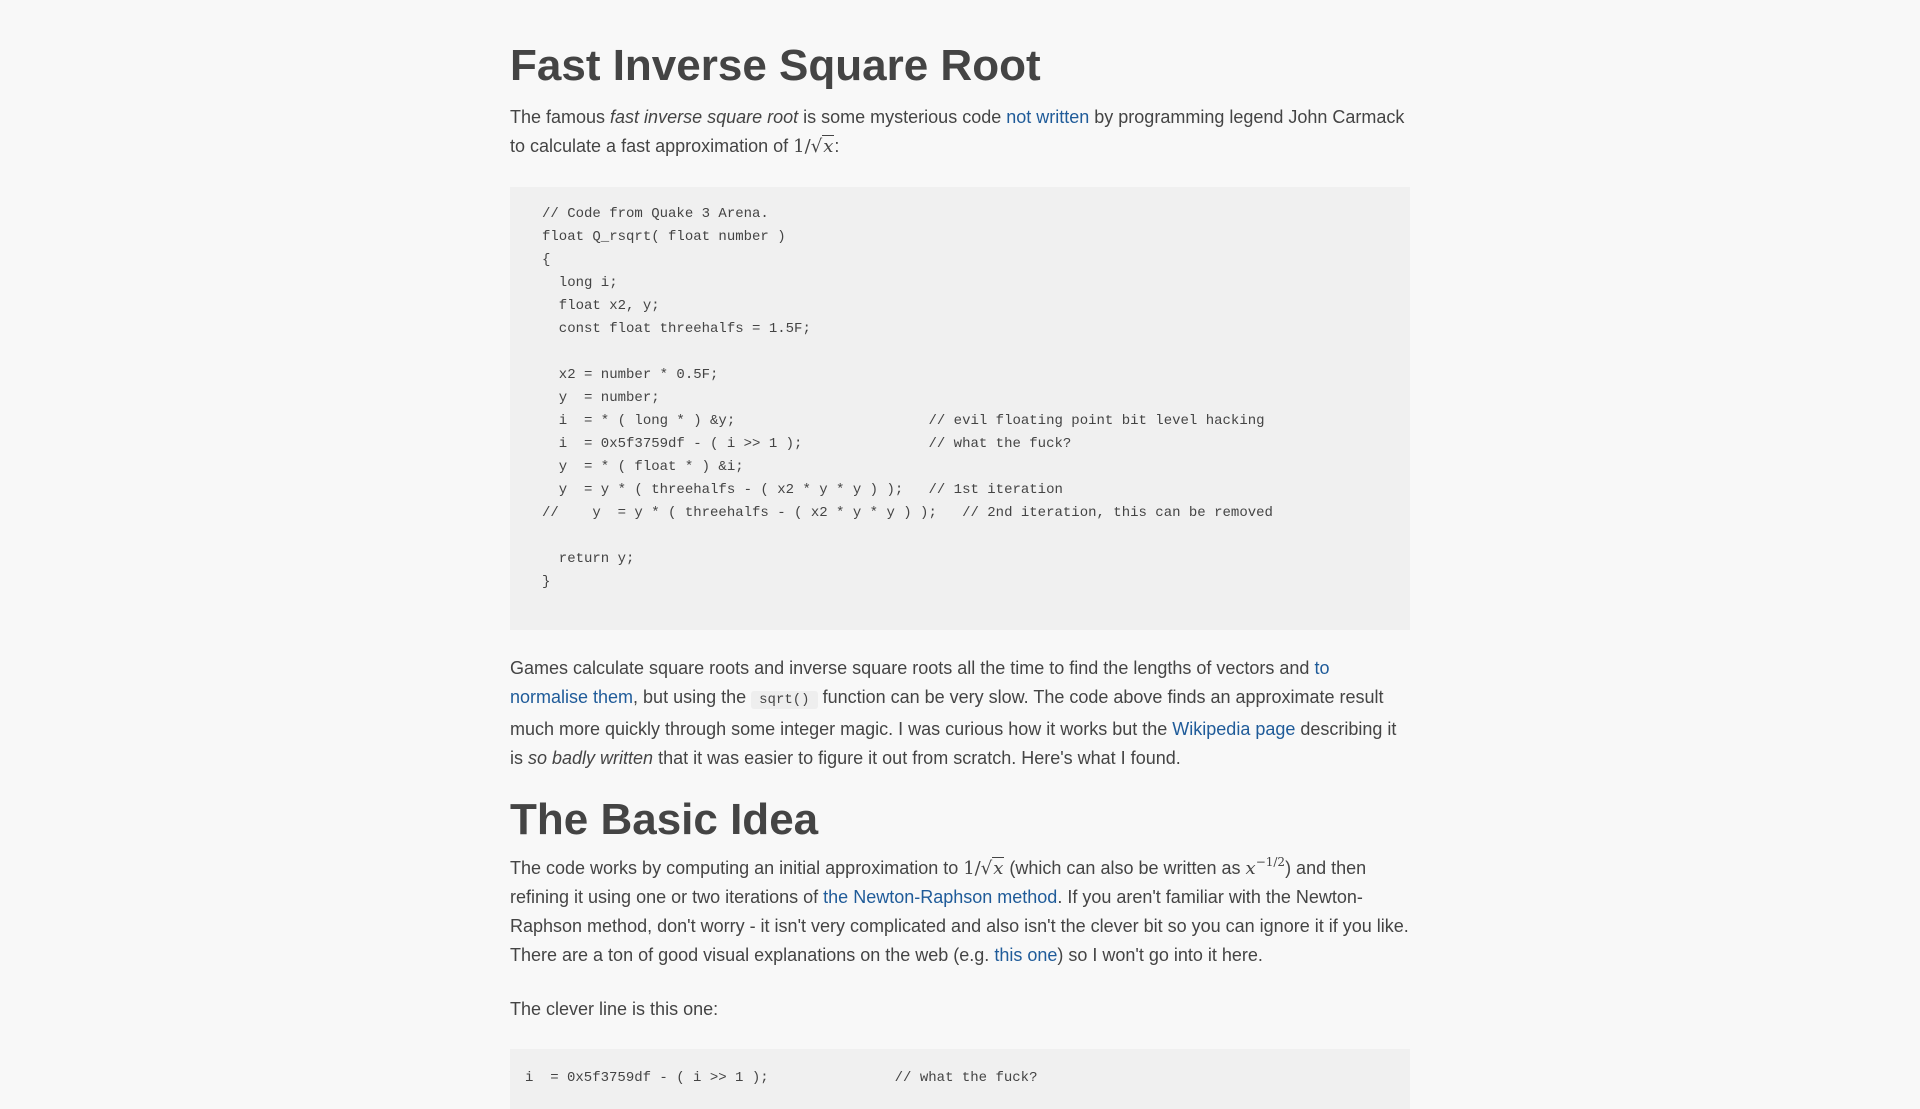 The image size is (1920, 1109). What do you see at coordinates (1125, 868) in the screenshot?
I see `basic-text-2: (which can also be written as` at bounding box center [1125, 868].